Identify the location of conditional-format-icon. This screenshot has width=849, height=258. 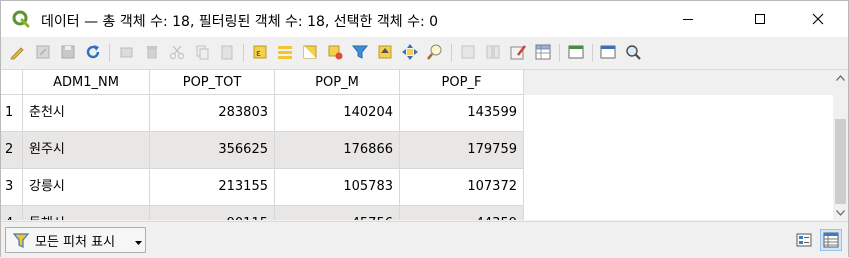
(543, 52).